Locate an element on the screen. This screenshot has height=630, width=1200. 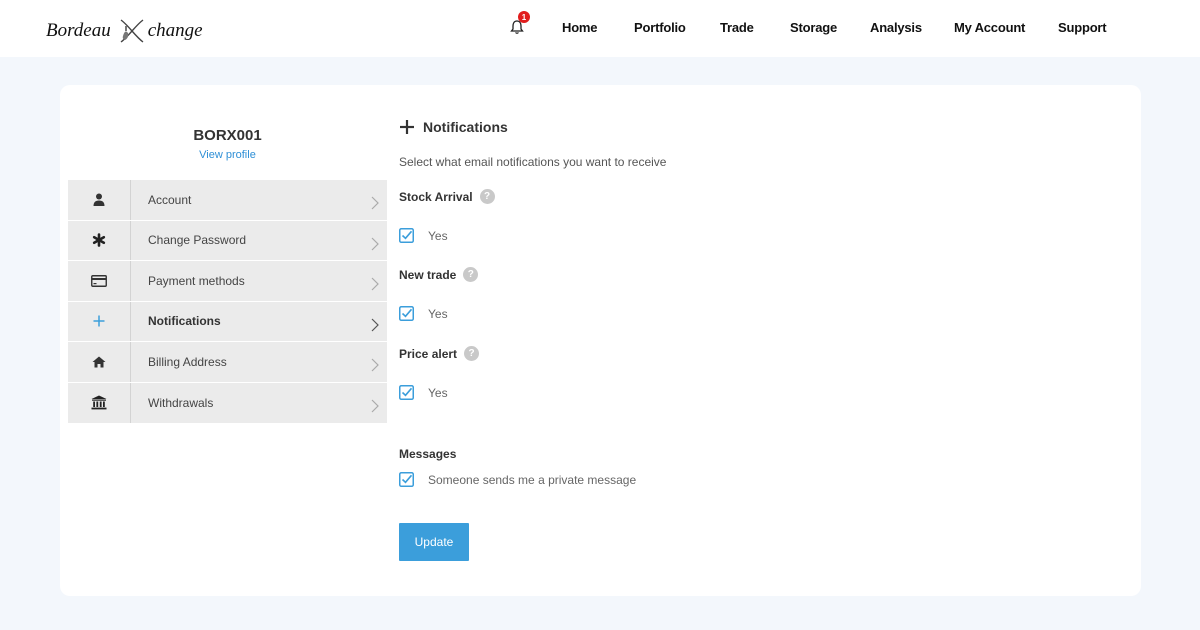
nav-analysis: Analysis is located at coordinates (896, 27).